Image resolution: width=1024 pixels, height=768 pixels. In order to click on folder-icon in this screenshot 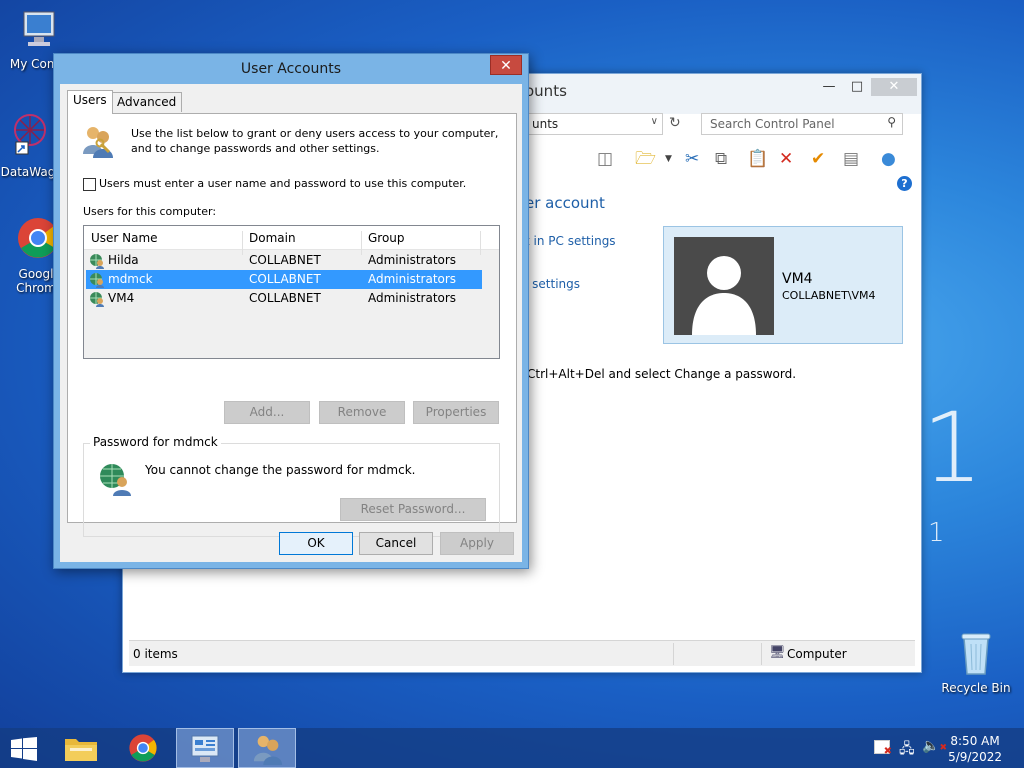, I will do `click(81, 750)`.